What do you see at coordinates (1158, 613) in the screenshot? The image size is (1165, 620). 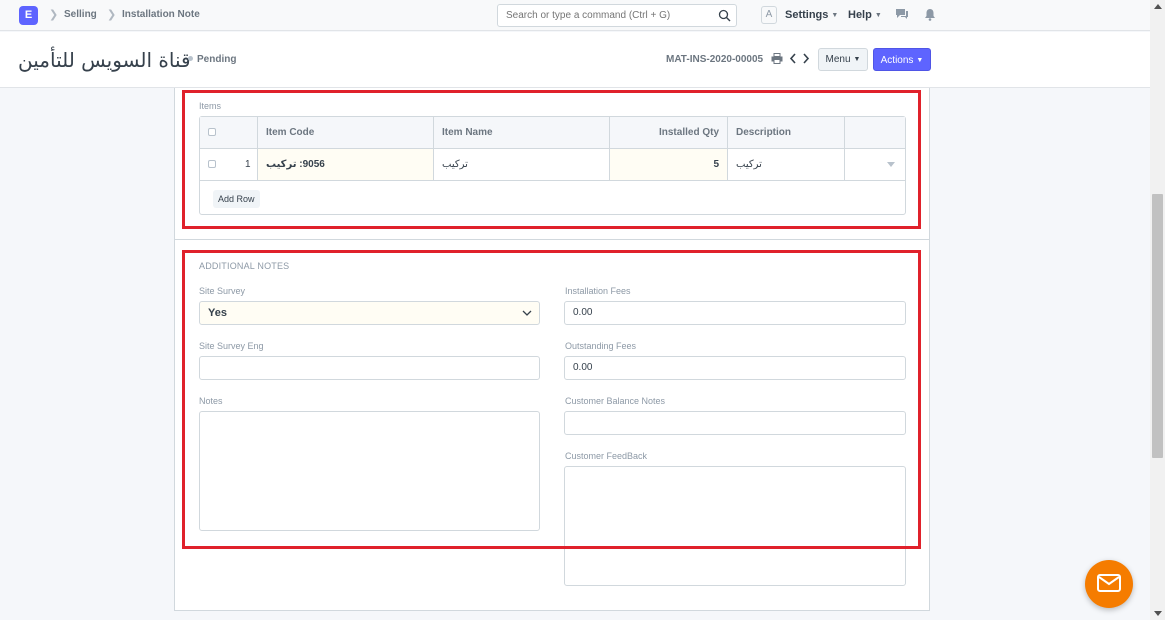 I see `scroll-down-icon` at bounding box center [1158, 613].